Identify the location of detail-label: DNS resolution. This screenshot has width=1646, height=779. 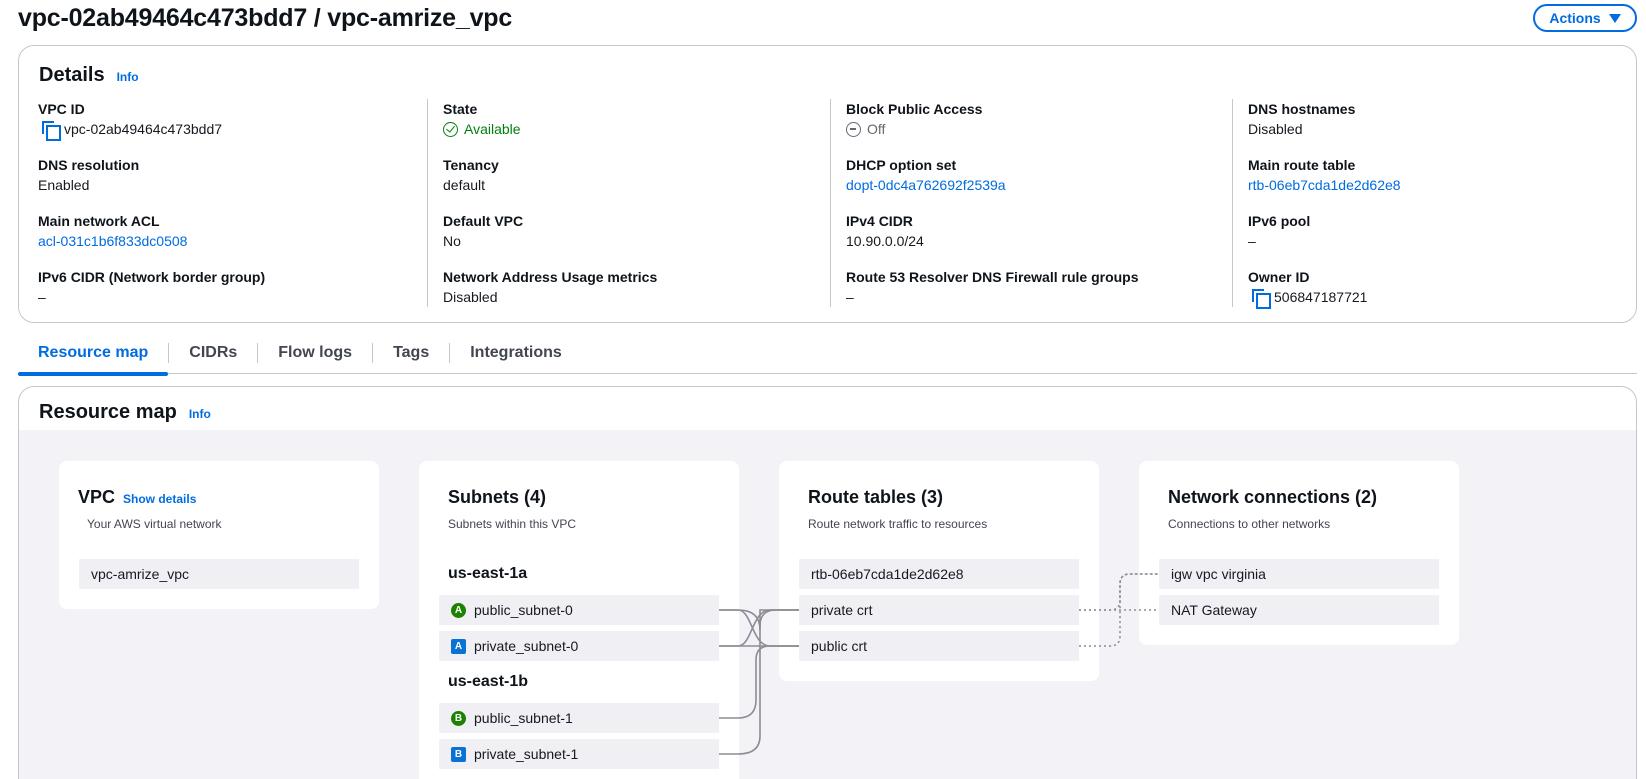
(89, 165).